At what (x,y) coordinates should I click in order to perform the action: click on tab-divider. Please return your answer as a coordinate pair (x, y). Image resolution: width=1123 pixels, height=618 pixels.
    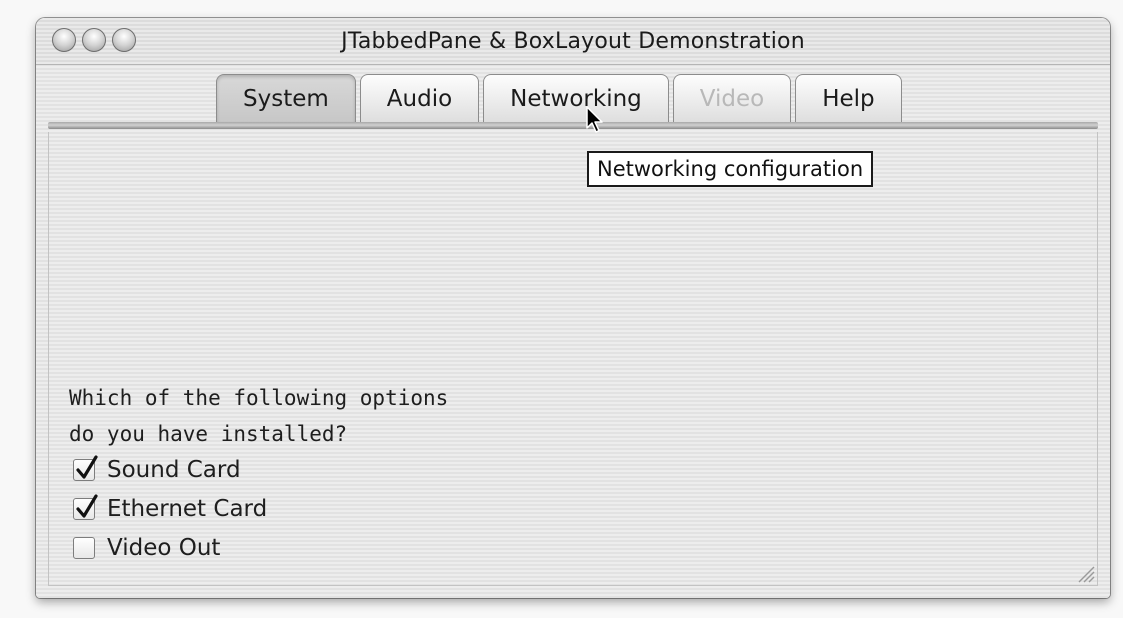
    Looking at the image, I should click on (573, 125).